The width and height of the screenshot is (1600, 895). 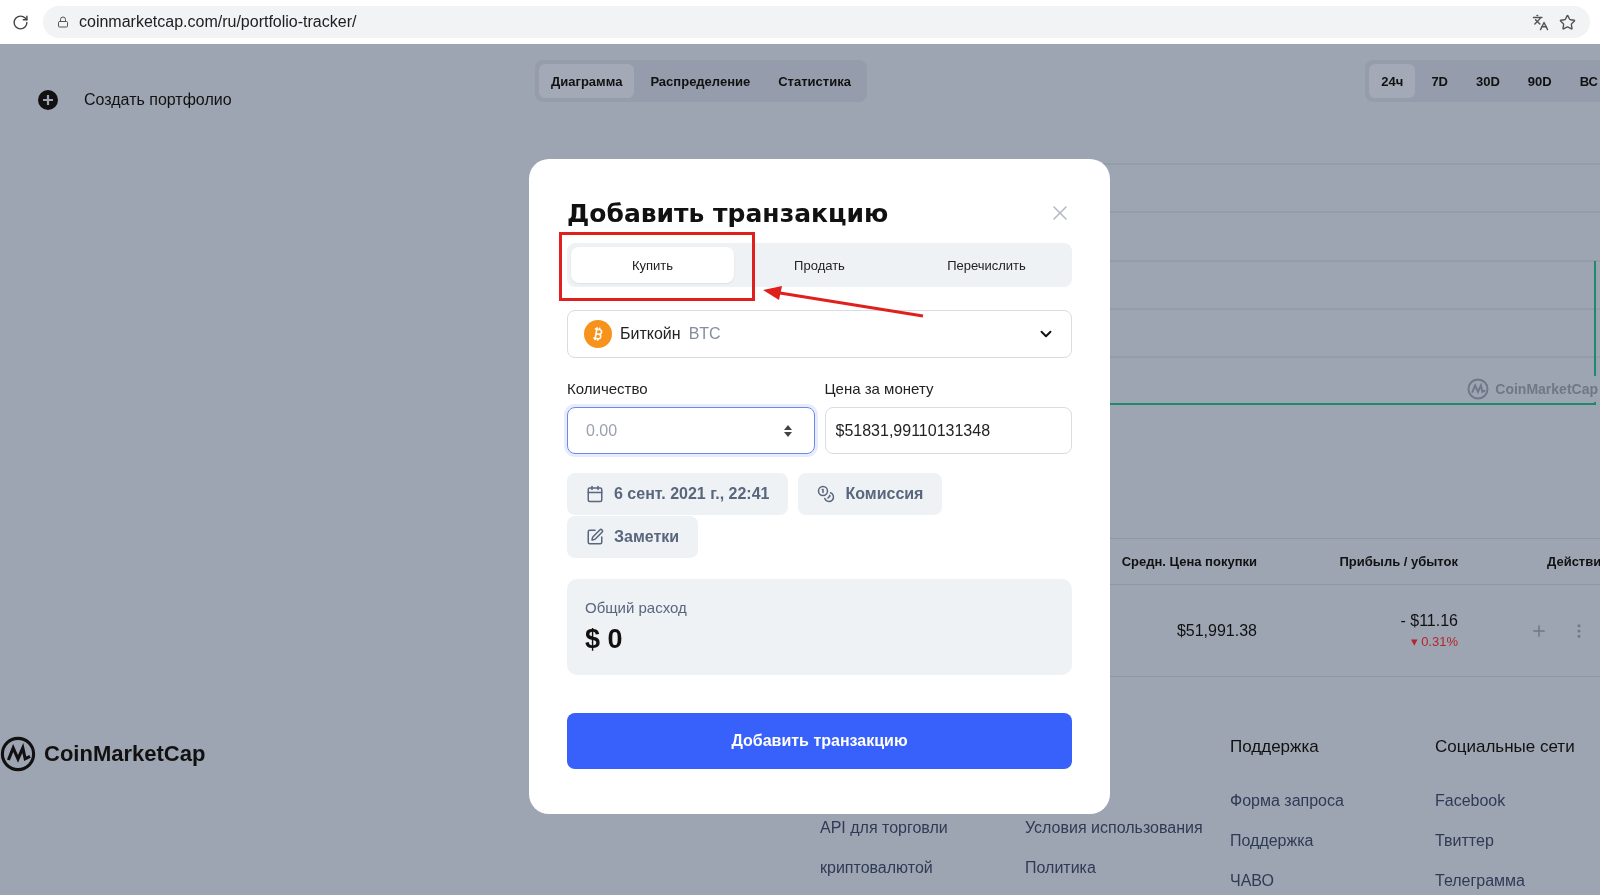 What do you see at coordinates (814, 81) in the screenshot?
I see `view-tab: Статистика` at bounding box center [814, 81].